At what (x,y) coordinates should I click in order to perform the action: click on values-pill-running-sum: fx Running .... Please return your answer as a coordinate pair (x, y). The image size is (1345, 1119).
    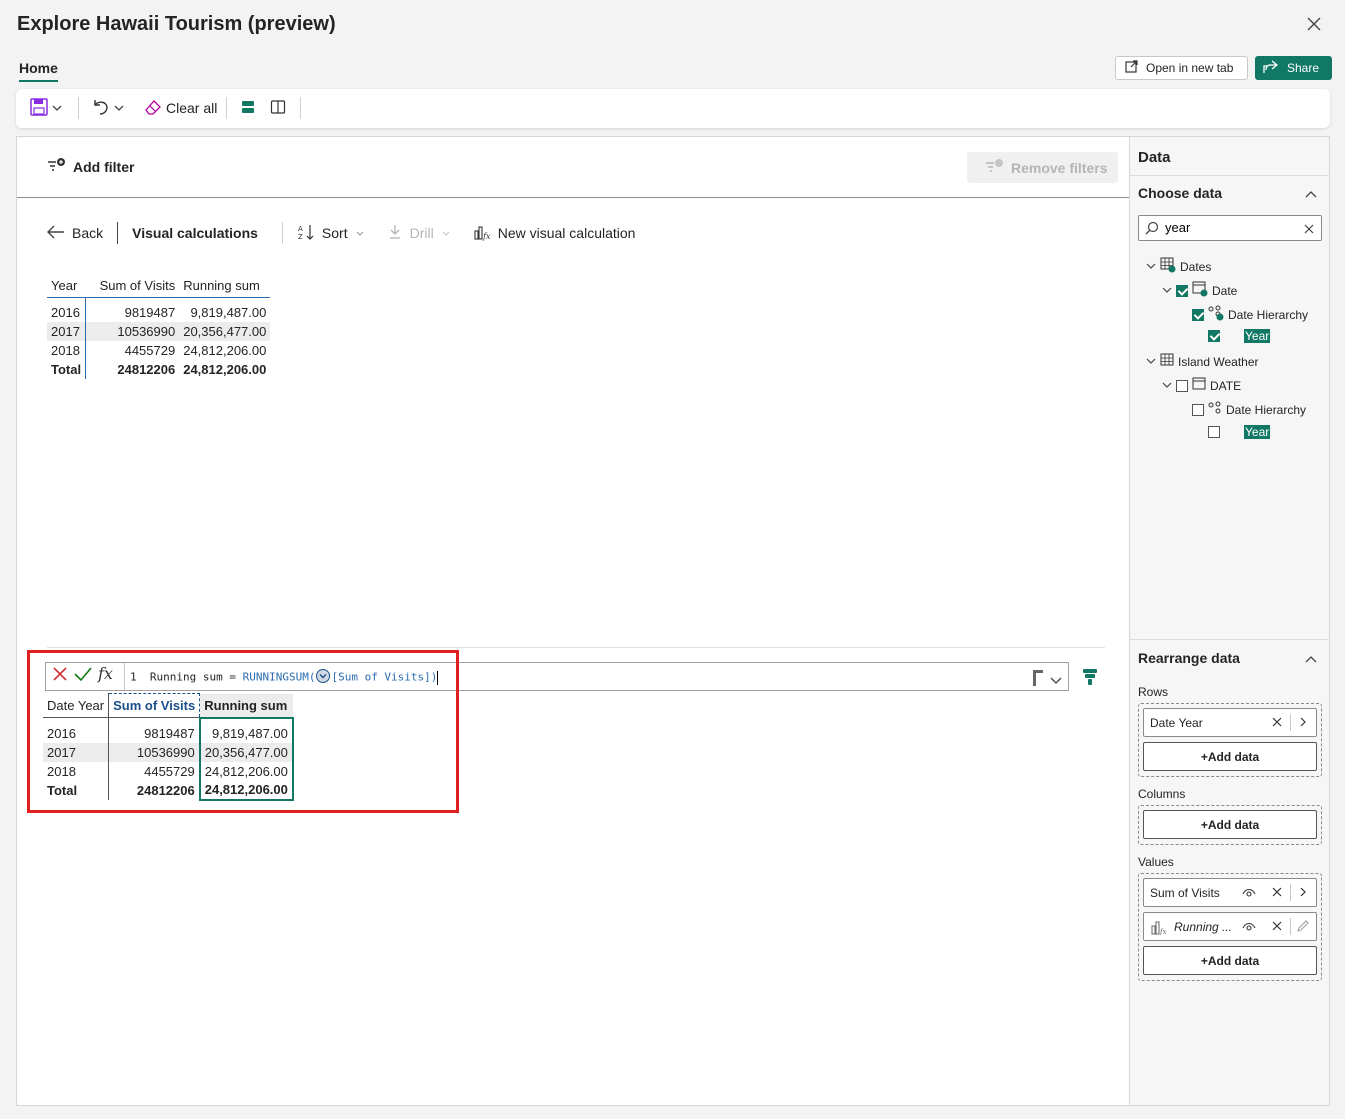
    Looking at the image, I should click on (1230, 926).